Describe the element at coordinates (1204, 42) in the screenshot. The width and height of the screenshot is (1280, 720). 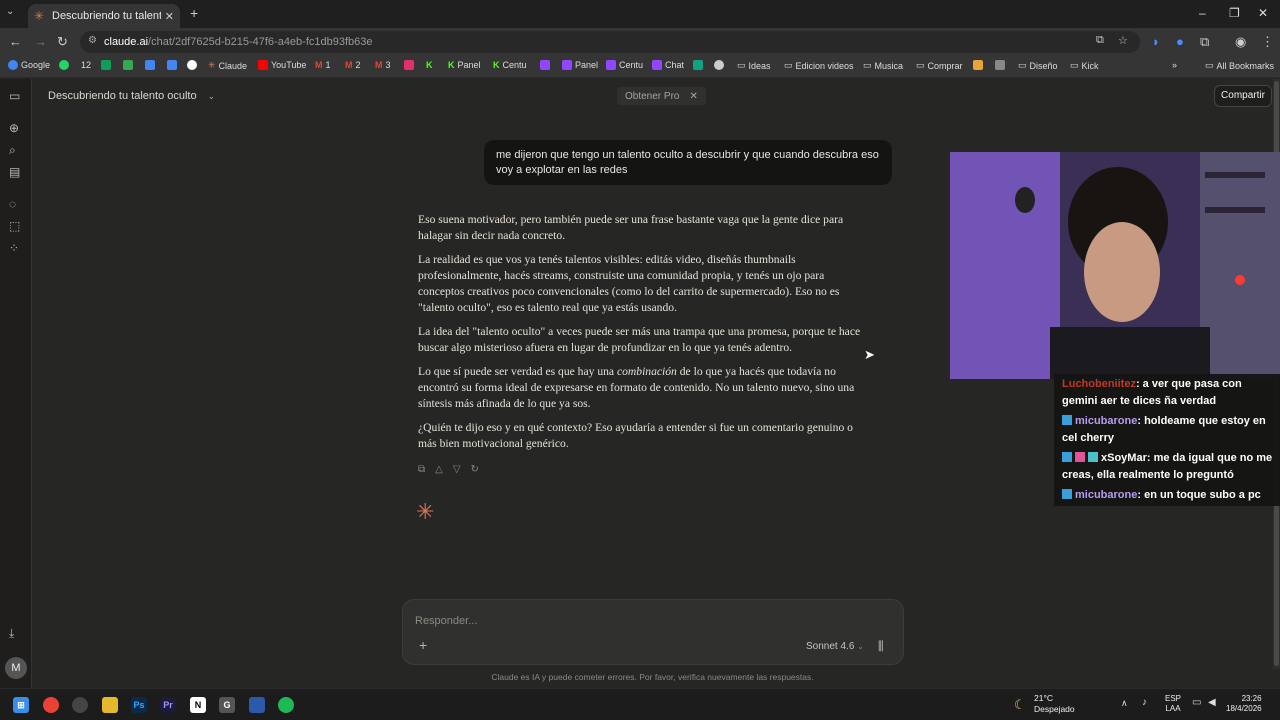
I see `extensions-puzzle-icon: ⧉` at that location.